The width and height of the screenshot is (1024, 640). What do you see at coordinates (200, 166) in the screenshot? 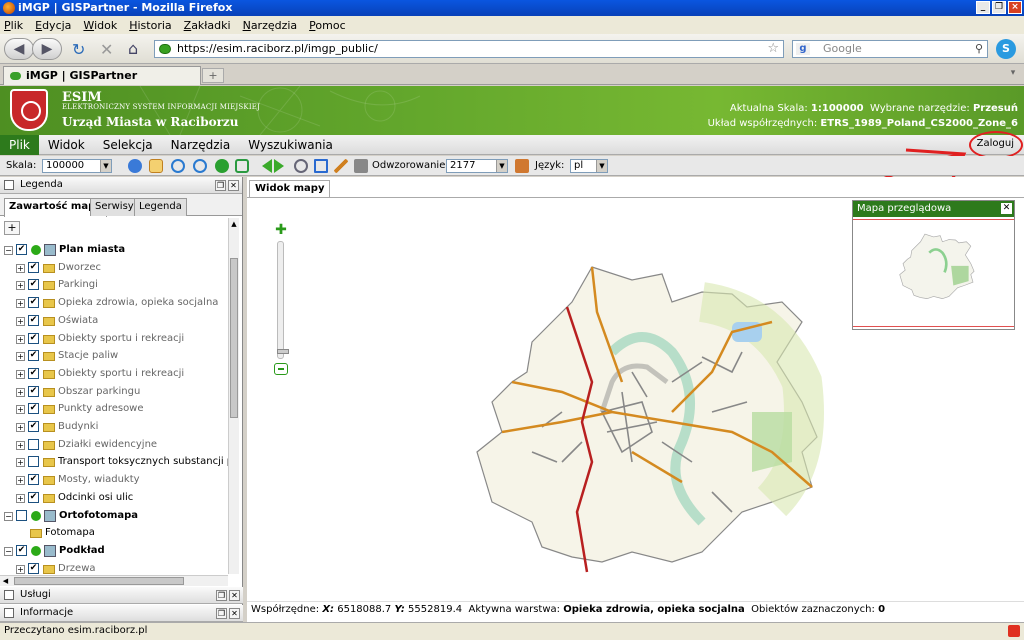
I see `zoom-out-icon` at bounding box center [200, 166].